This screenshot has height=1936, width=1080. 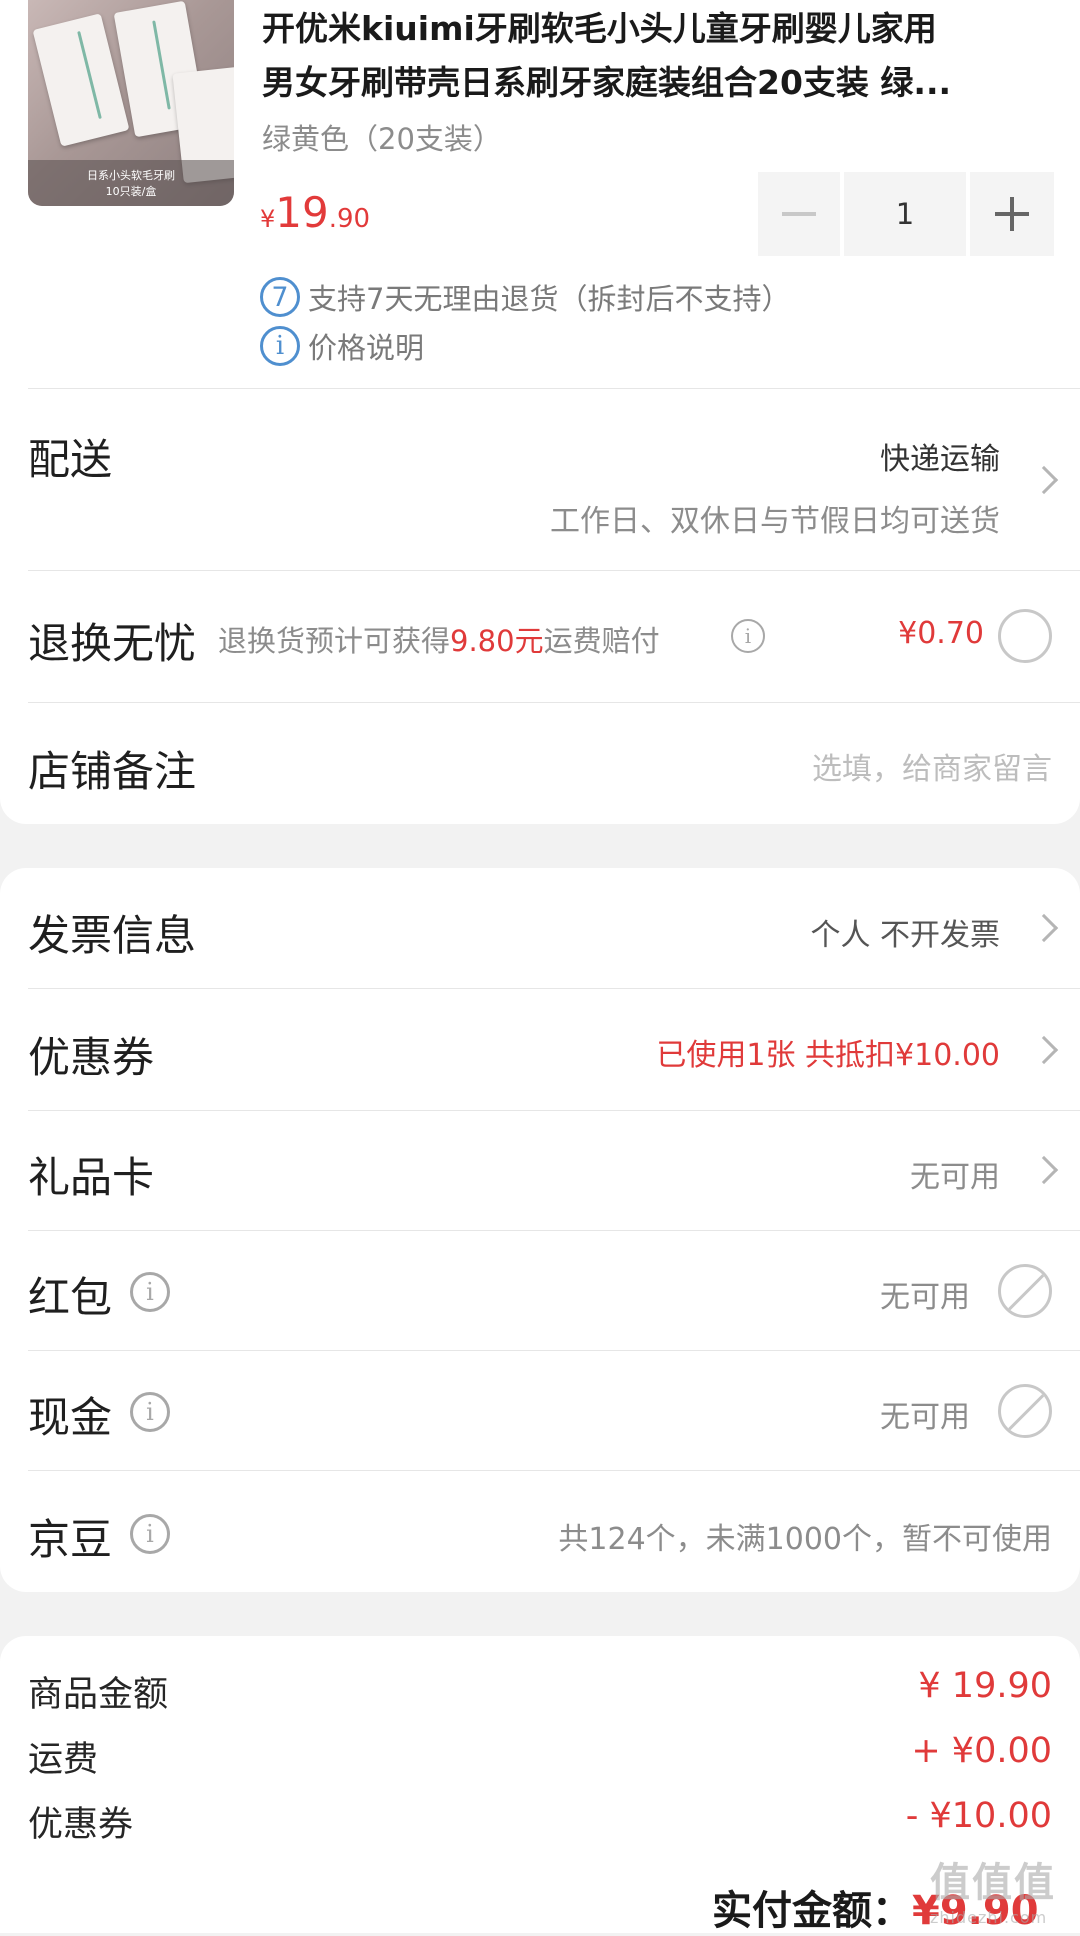 What do you see at coordinates (905, 935) in the screenshot?
I see `invoice-value: 个人 不开发票` at bounding box center [905, 935].